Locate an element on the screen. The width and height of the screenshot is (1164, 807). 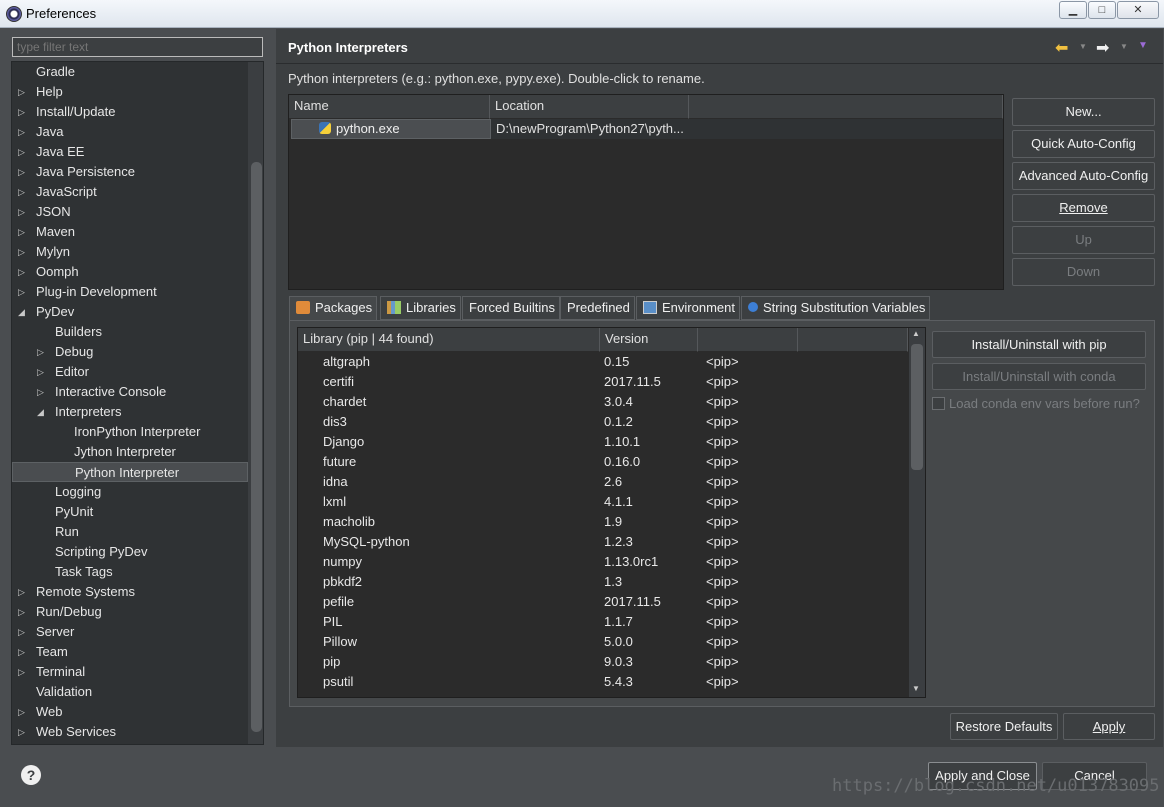
tree-item: ▷ Plug-in Development is located at coordinates (130, 292).